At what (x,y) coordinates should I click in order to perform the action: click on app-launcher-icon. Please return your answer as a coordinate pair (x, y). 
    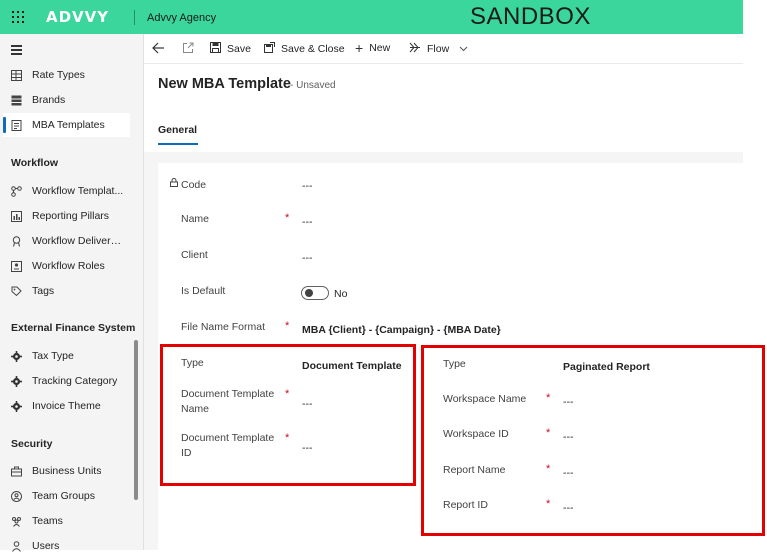
    Looking at the image, I should click on (18, 17).